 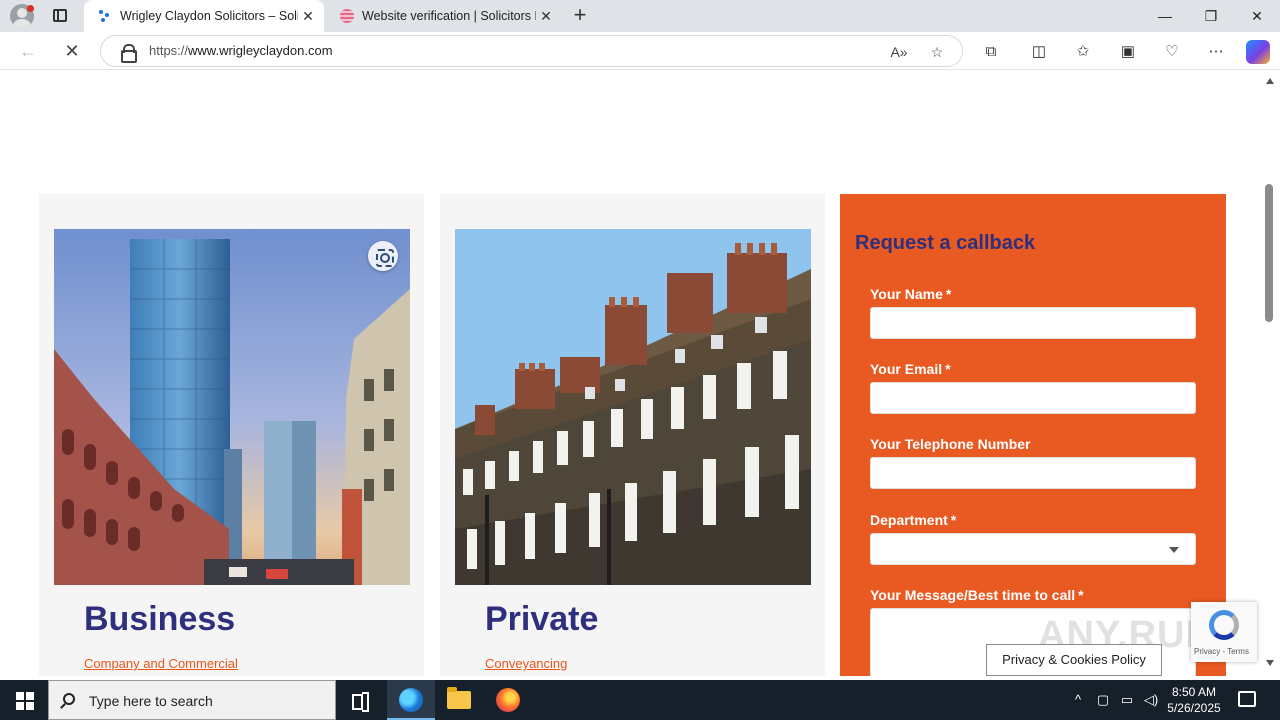 I want to click on city-skyline-image, so click(x=232, y=407).